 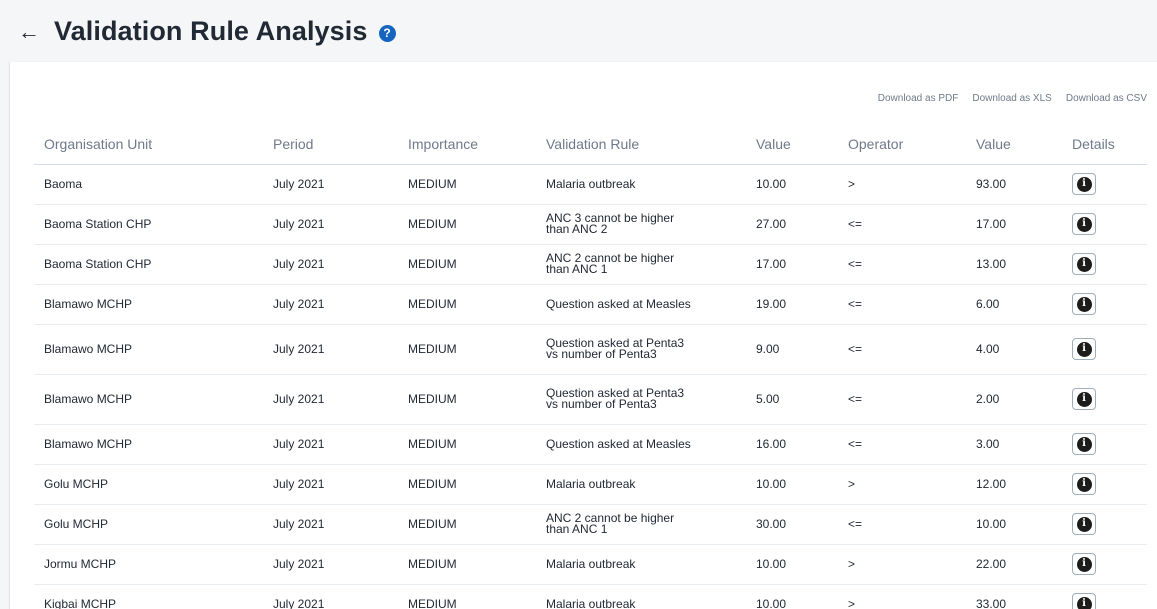 I want to click on right-value-cell: 2.00, so click(x=1014, y=399).